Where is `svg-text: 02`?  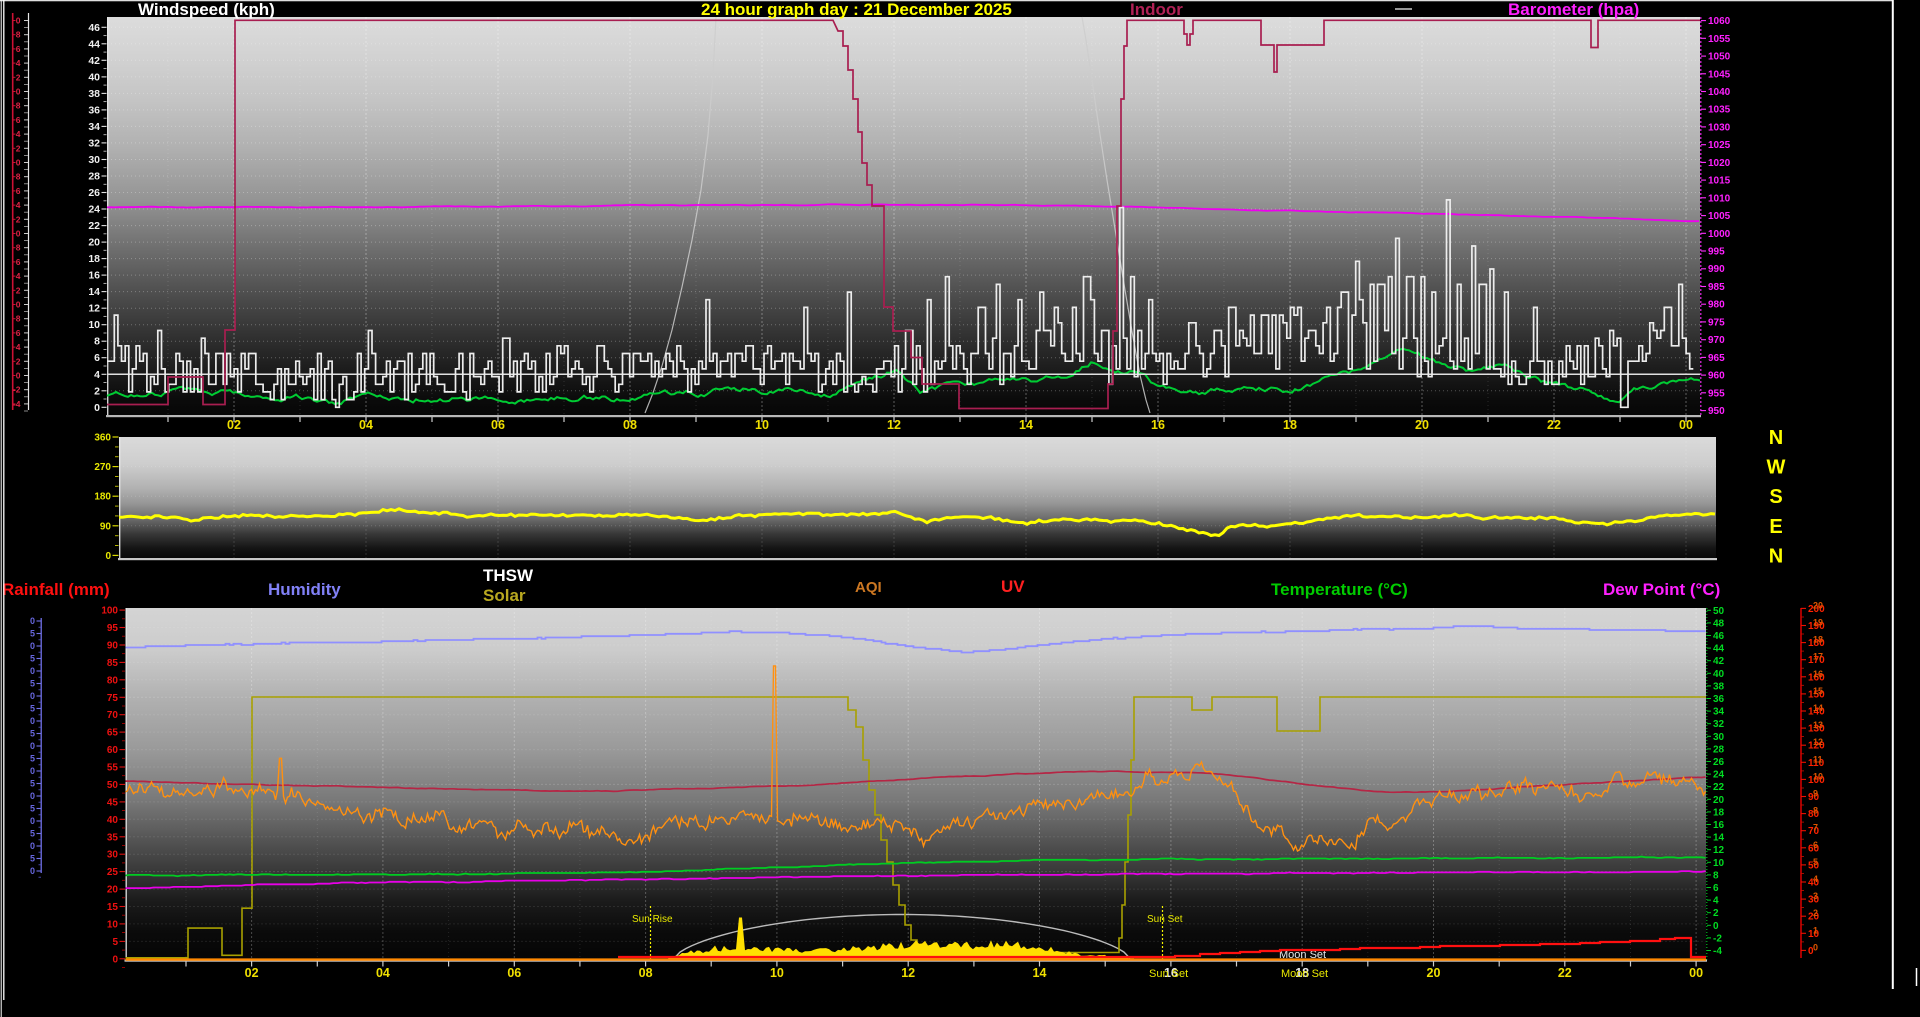
svg-text: 02 is located at coordinates (234, 425).